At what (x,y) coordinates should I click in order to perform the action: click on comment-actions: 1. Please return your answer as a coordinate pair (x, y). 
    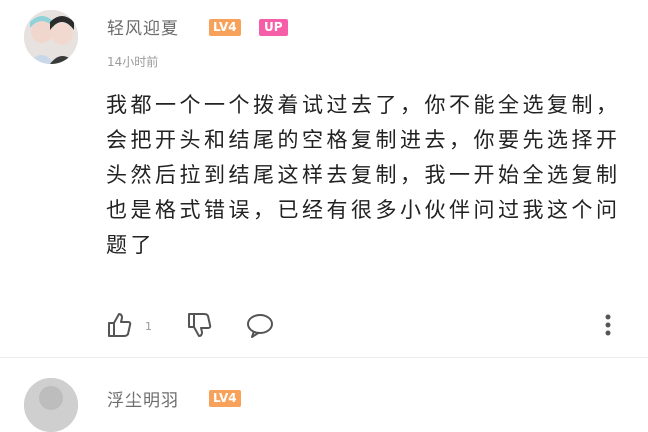
    Looking at the image, I should click on (324, 327).